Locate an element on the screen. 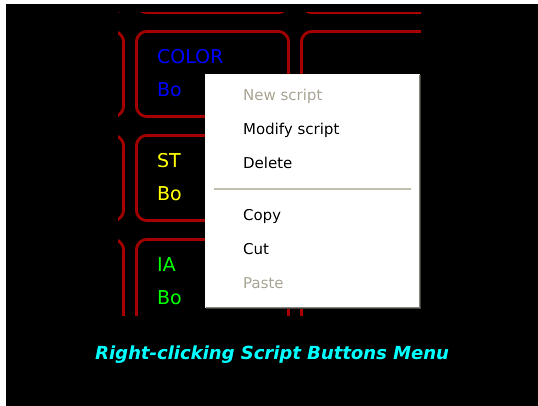 The height and width of the screenshot is (406, 538). button-label: IA is located at coordinates (166, 265).